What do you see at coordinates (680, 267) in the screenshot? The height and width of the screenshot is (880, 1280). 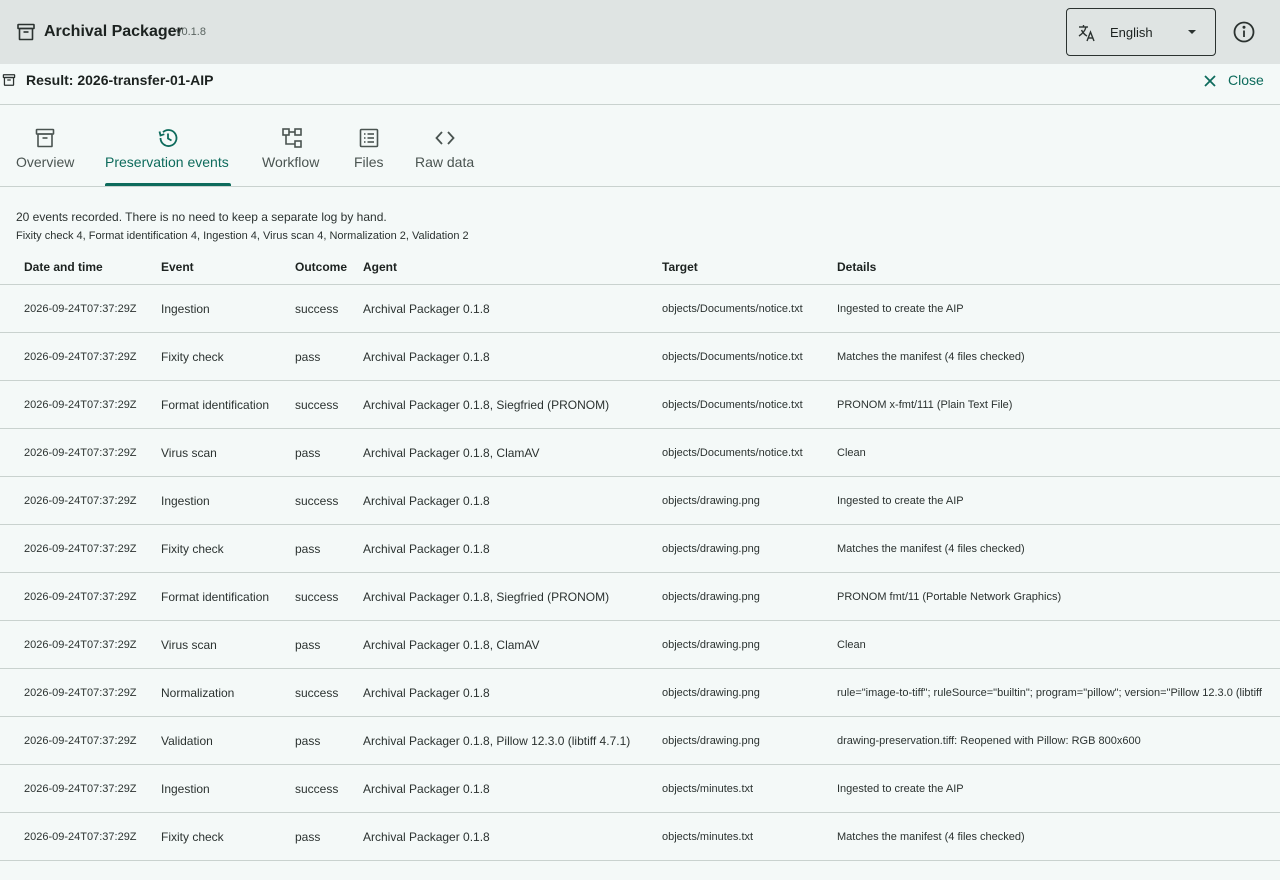 I see `column-header-target: Target` at bounding box center [680, 267].